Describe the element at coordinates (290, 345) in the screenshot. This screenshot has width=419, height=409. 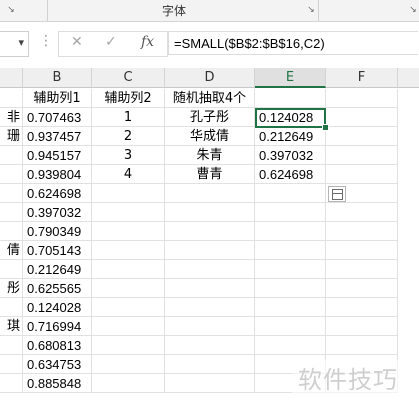
I see `cell-e14` at that location.